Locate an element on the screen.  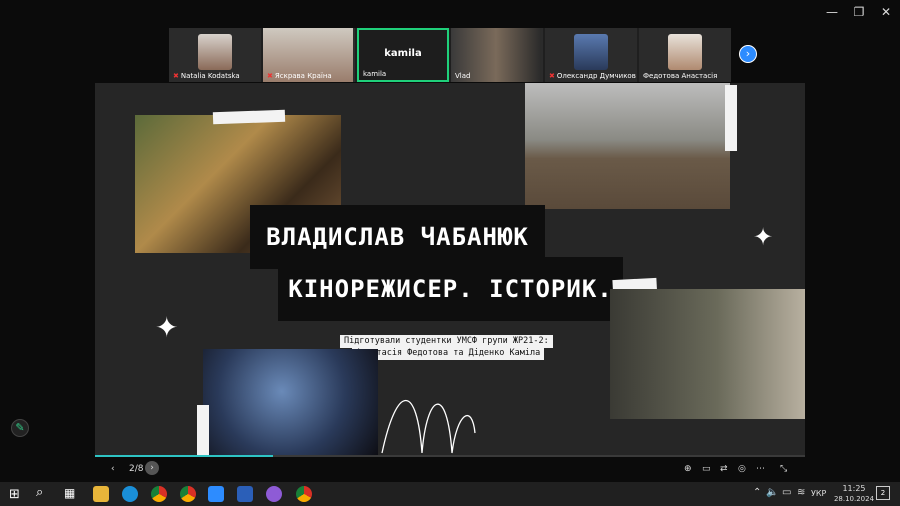
collapse-icon: ⤡ is located at coordinates (783, 470).